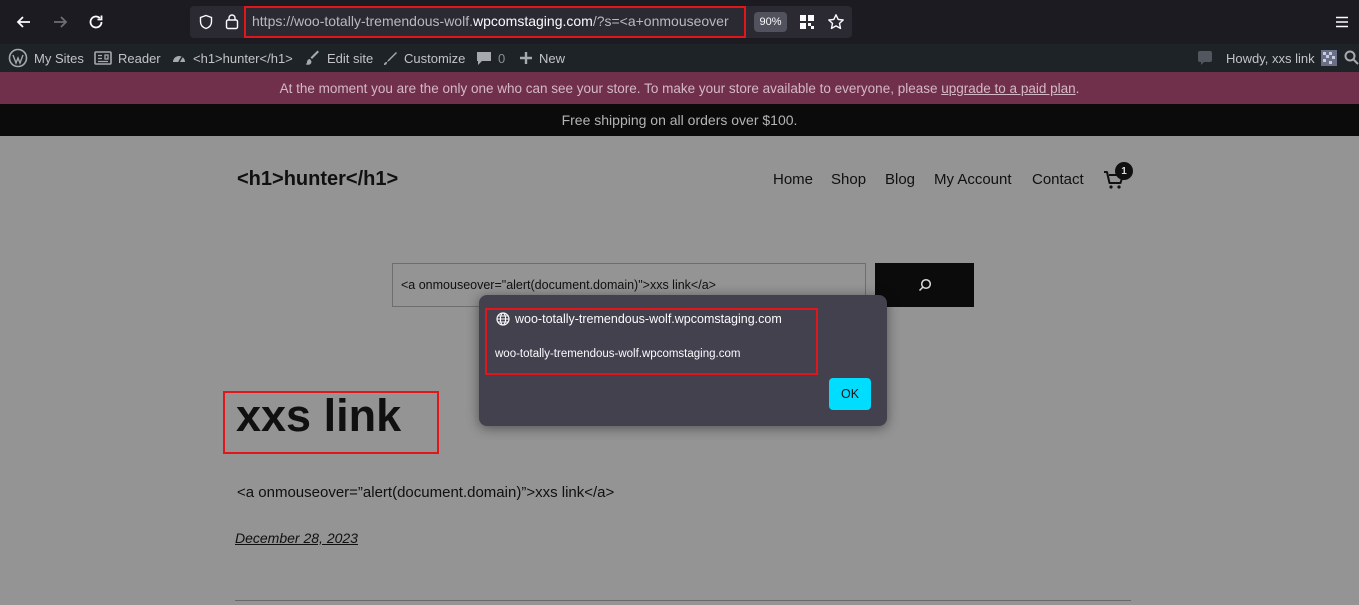  I want to click on nav-home: Home, so click(793, 179).